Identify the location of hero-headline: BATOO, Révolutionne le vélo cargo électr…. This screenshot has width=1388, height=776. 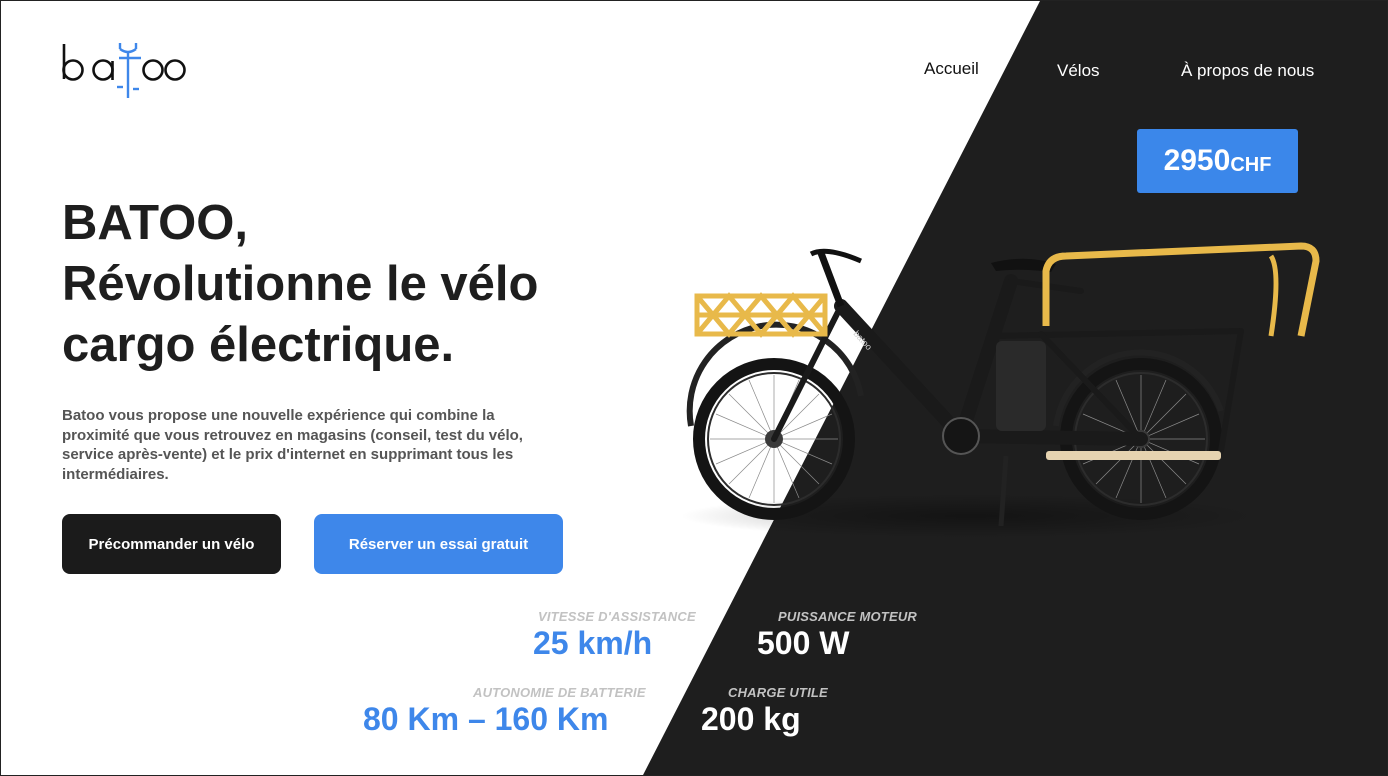
(342, 284).